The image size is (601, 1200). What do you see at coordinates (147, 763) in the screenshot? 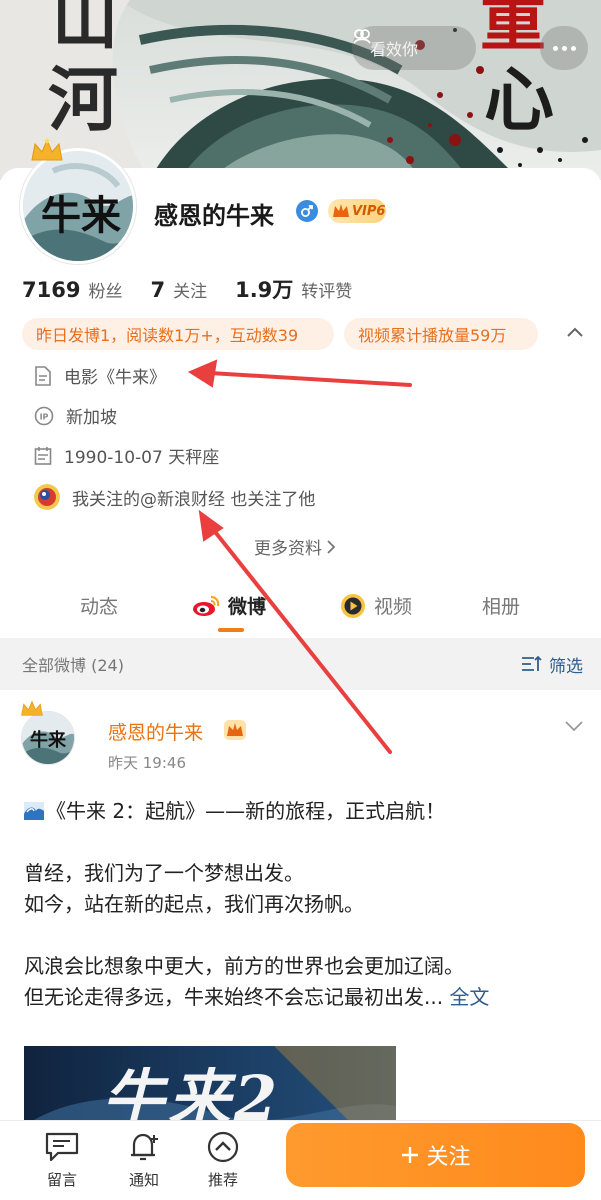
I see `post-time: 昨天 19:46` at bounding box center [147, 763].